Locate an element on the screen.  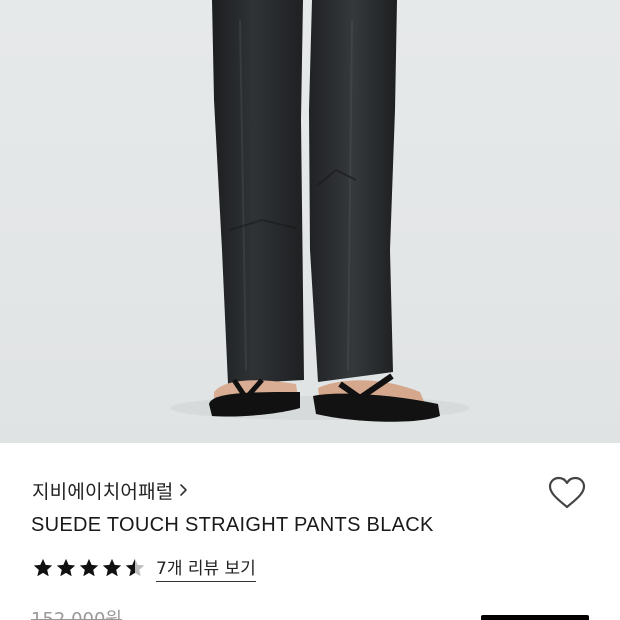
brand-name: 지비에이치어패럴 is located at coordinates (102, 490).